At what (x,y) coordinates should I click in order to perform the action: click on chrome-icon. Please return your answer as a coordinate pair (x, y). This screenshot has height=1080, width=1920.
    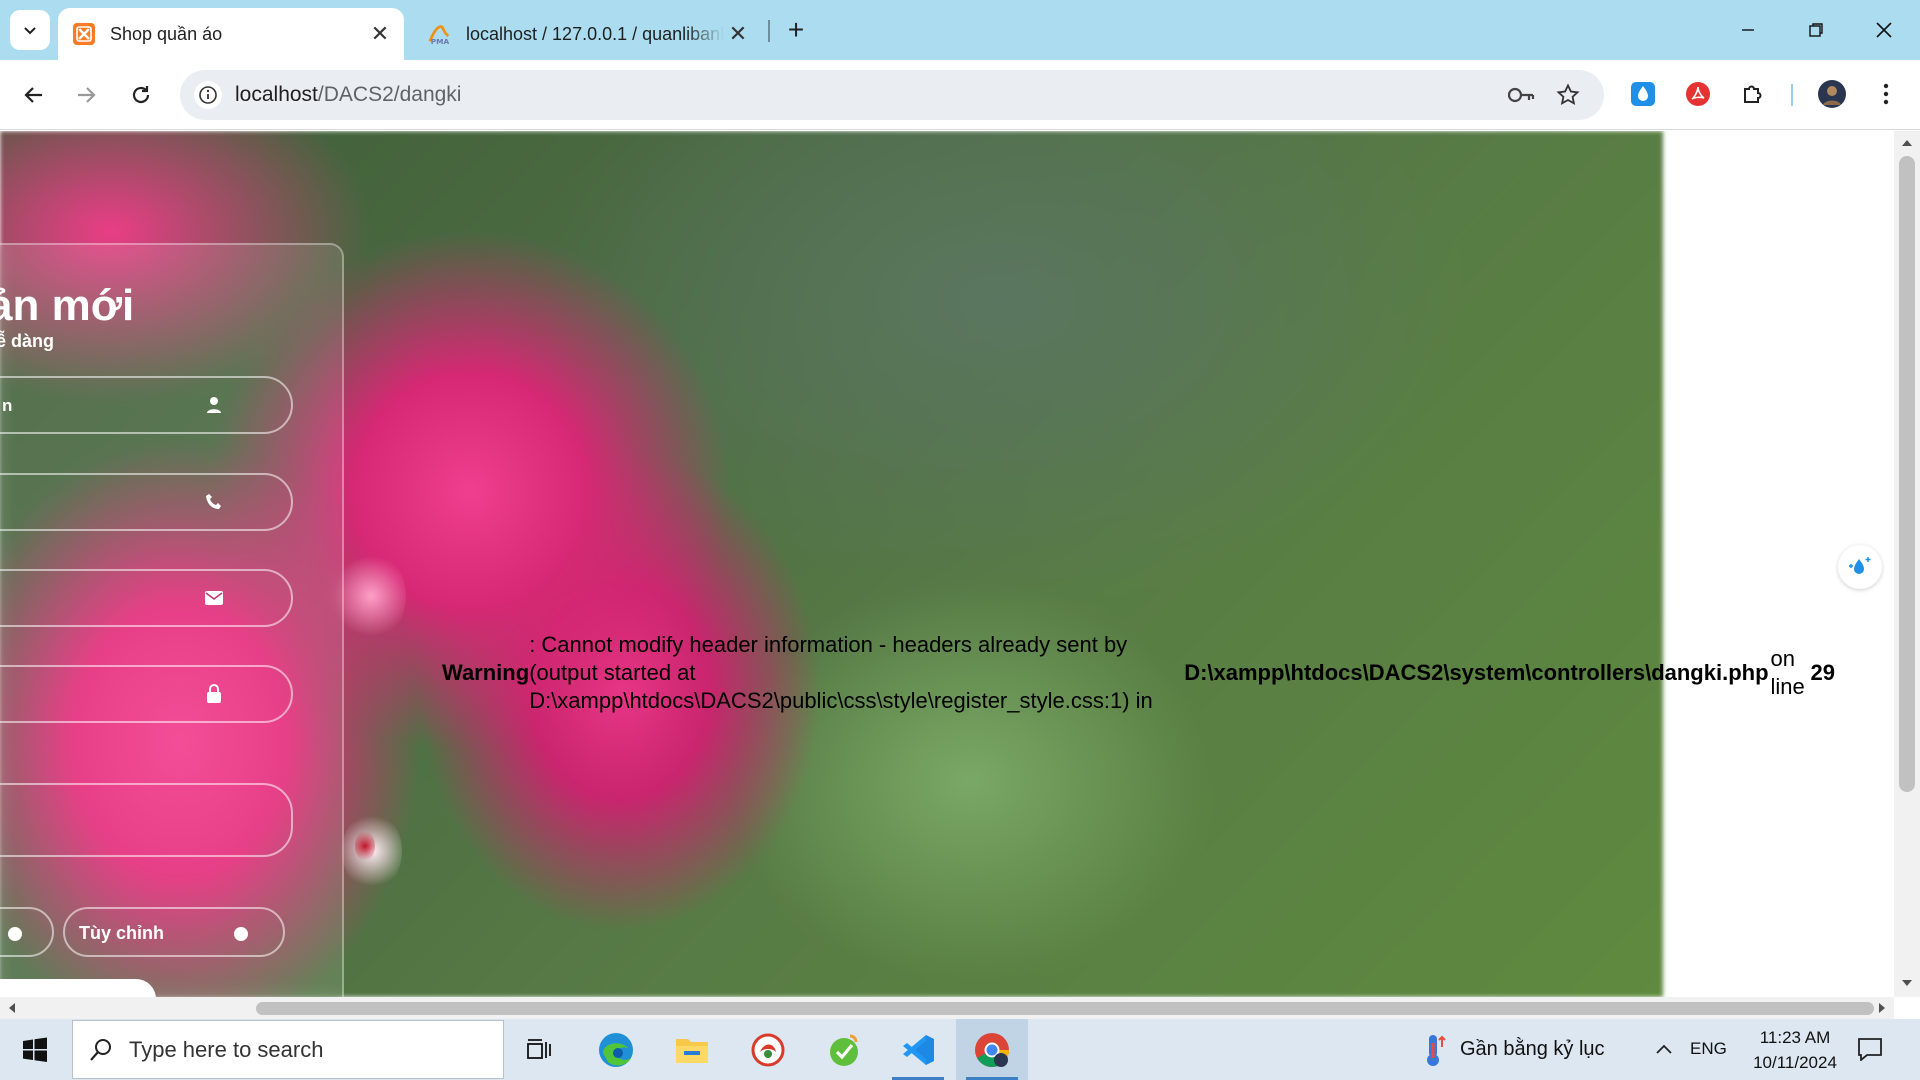
    Looking at the image, I should click on (992, 1049).